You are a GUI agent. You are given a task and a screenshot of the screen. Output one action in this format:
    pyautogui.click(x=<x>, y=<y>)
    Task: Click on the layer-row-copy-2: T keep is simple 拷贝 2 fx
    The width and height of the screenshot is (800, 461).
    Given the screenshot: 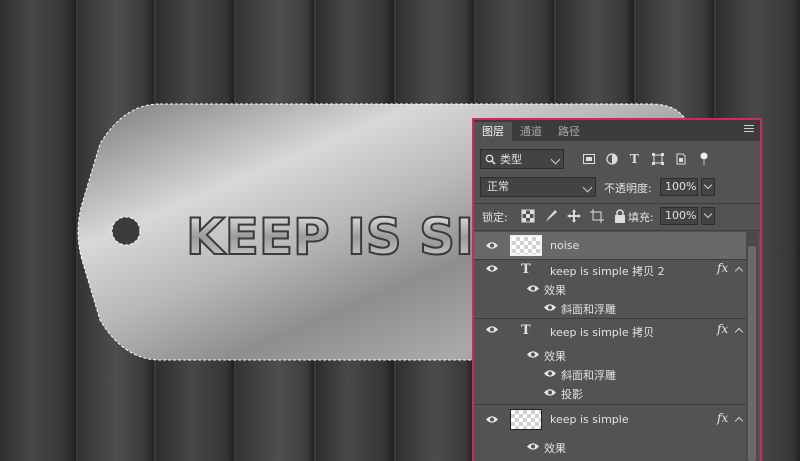 What is the action you would take?
    pyautogui.click(x=610, y=269)
    